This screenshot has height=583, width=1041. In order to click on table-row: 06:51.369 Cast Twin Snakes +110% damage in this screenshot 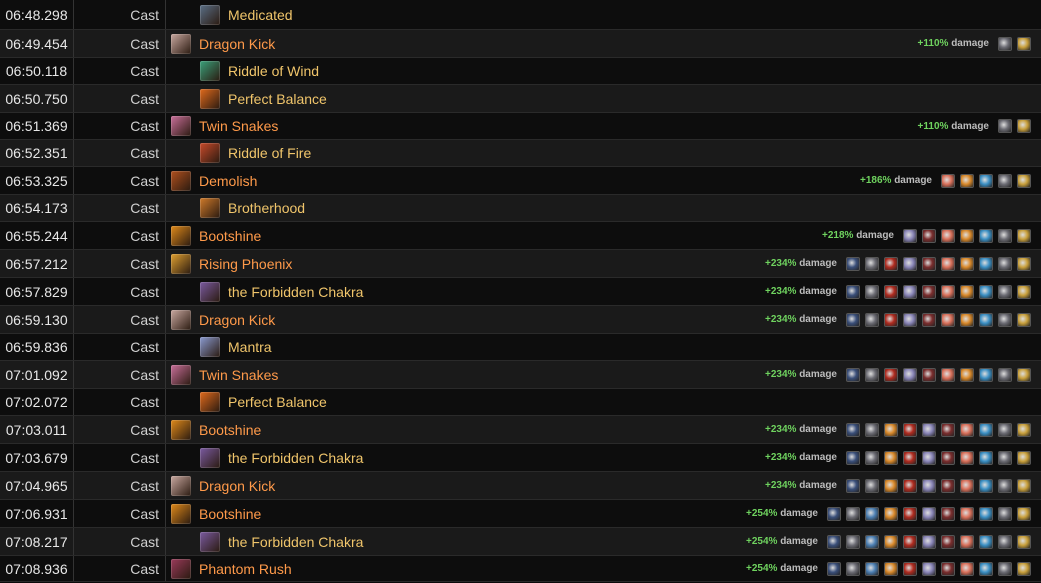, I will do `click(520, 126)`.